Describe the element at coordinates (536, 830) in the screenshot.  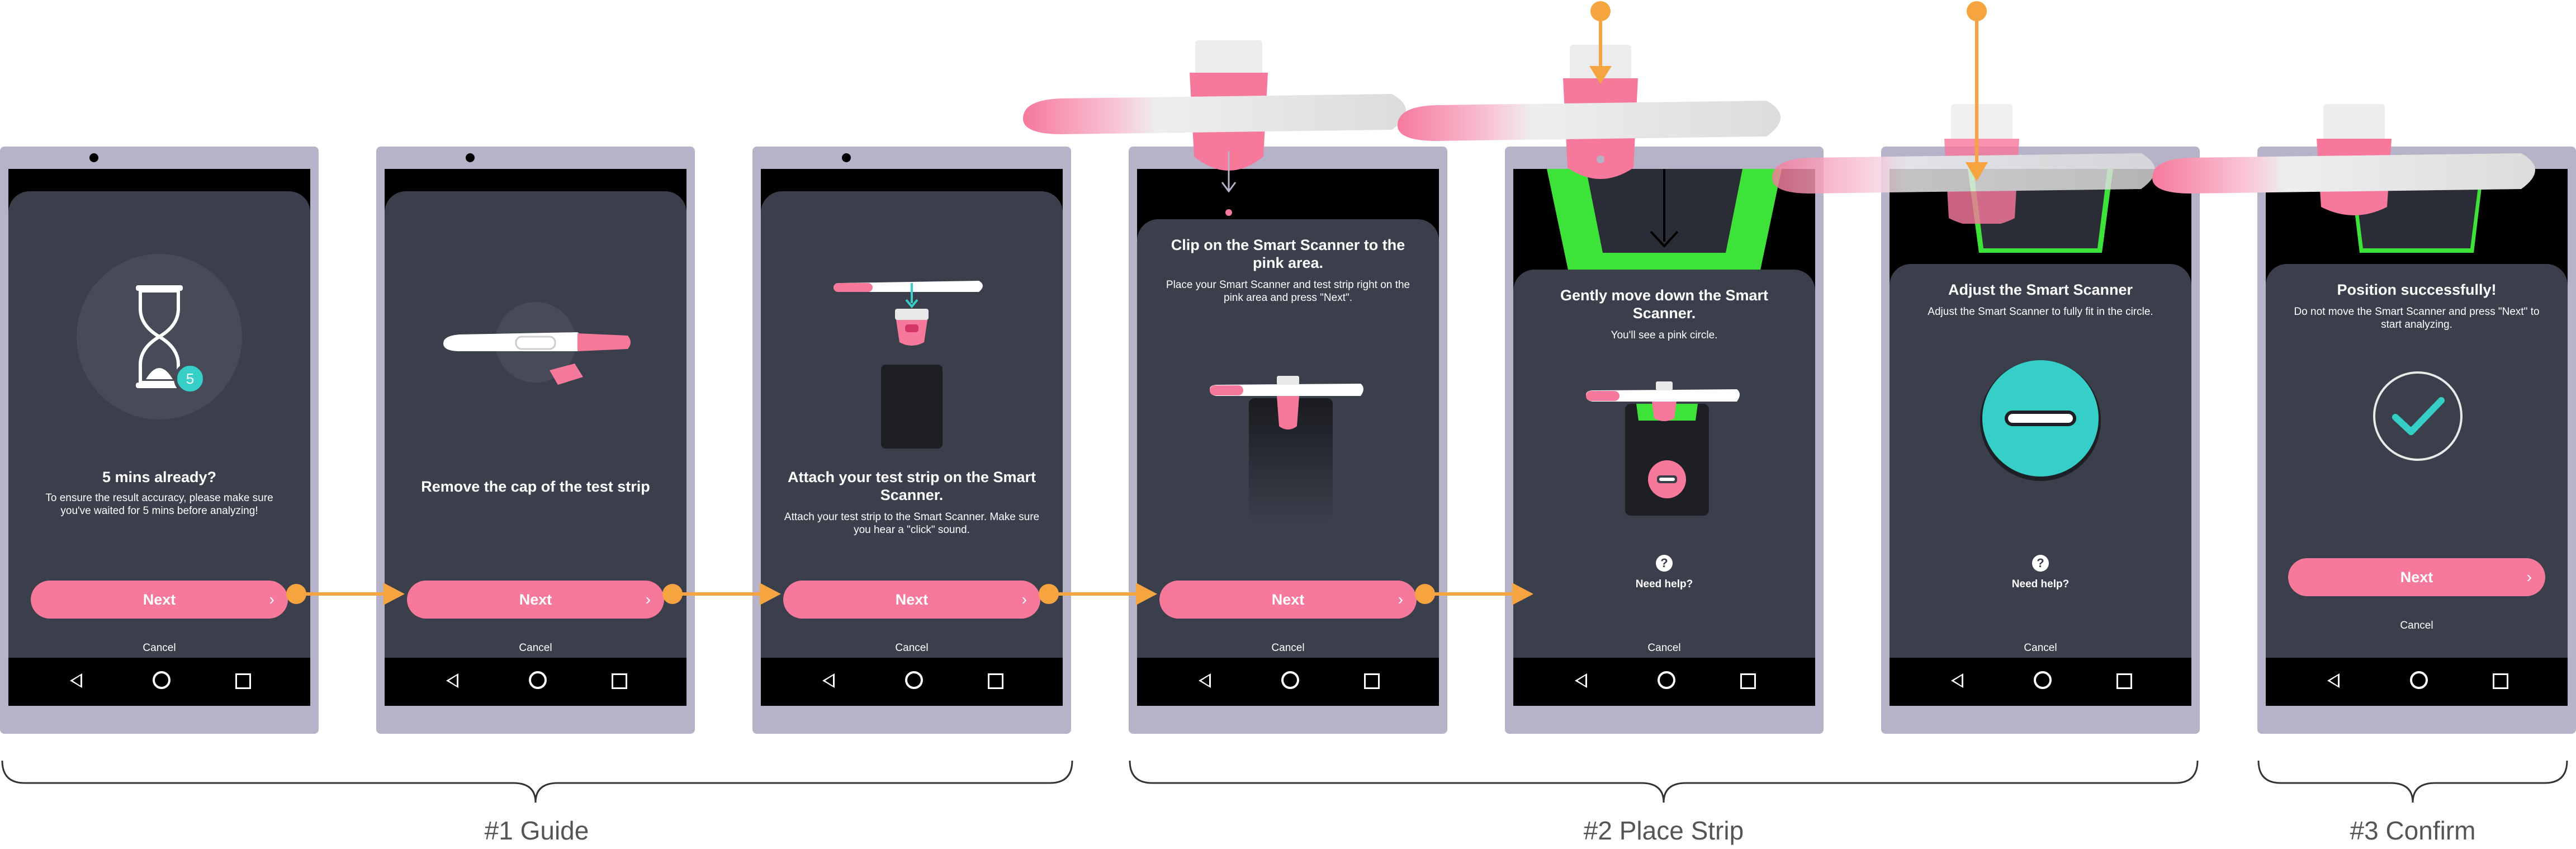
I see `section-label-guide: #1 Guide` at that location.